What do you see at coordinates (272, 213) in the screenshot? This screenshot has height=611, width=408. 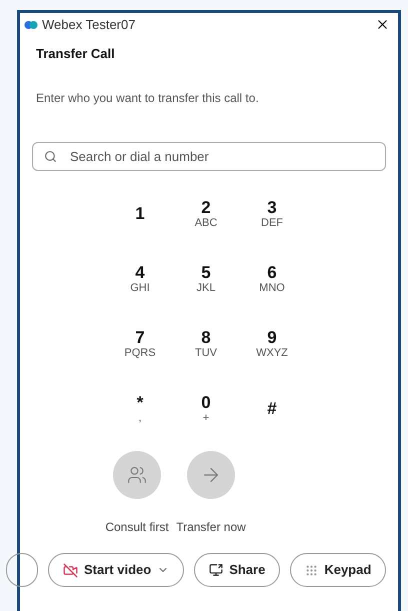 I see `keypad-key: 3 DEF` at bounding box center [272, 213].